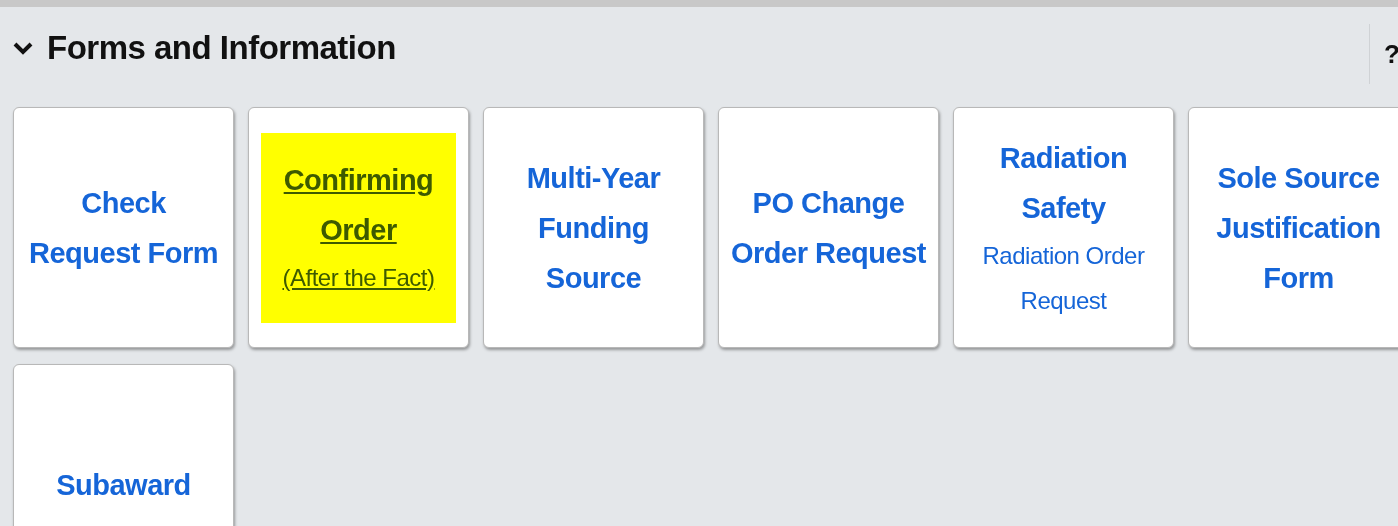  I want to click on help-button: ?, so click(1391, 54).